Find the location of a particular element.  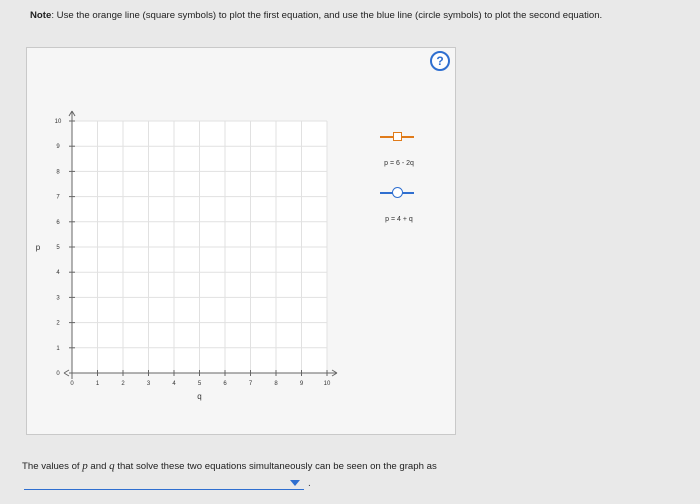

y-tick-label: 7 is located at coordinates (58, 198).